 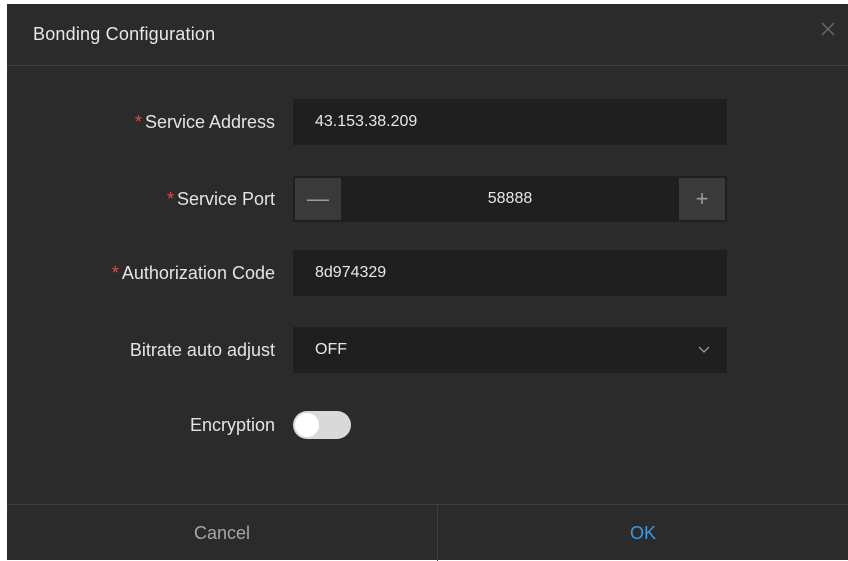 What do you see at coordinates (222, 533) in the screenshot?
I see `cancel-button: Cancel` at bounding box center [222, 533].